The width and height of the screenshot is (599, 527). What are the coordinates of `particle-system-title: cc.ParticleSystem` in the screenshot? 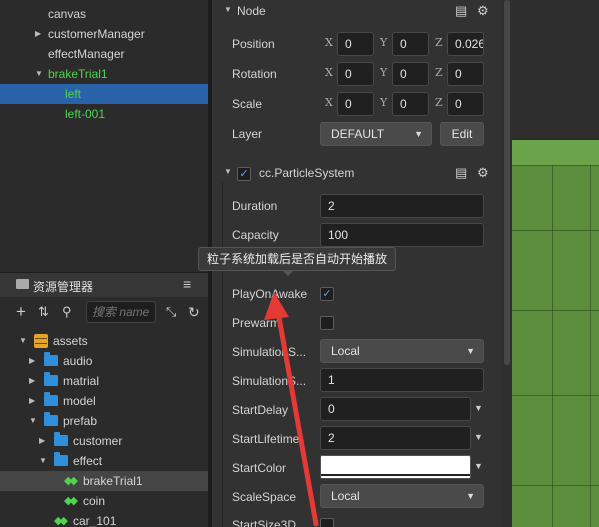 It's located at (307, 173).